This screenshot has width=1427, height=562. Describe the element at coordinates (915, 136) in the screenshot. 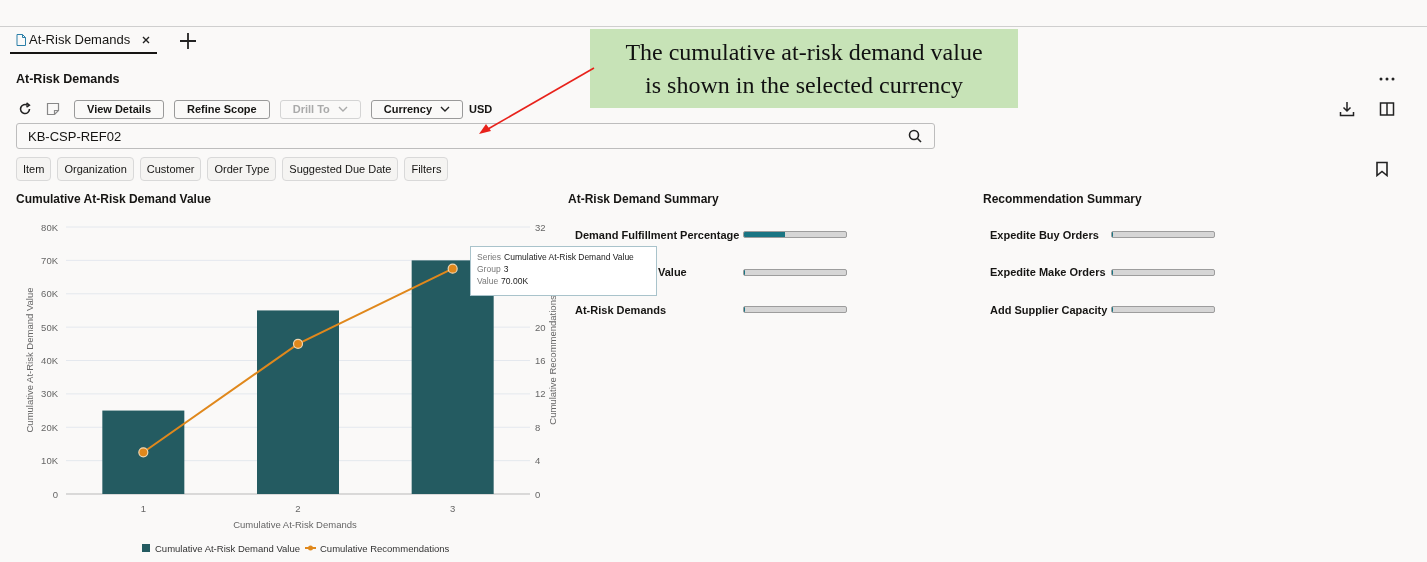

I see `search-icon` at that location.